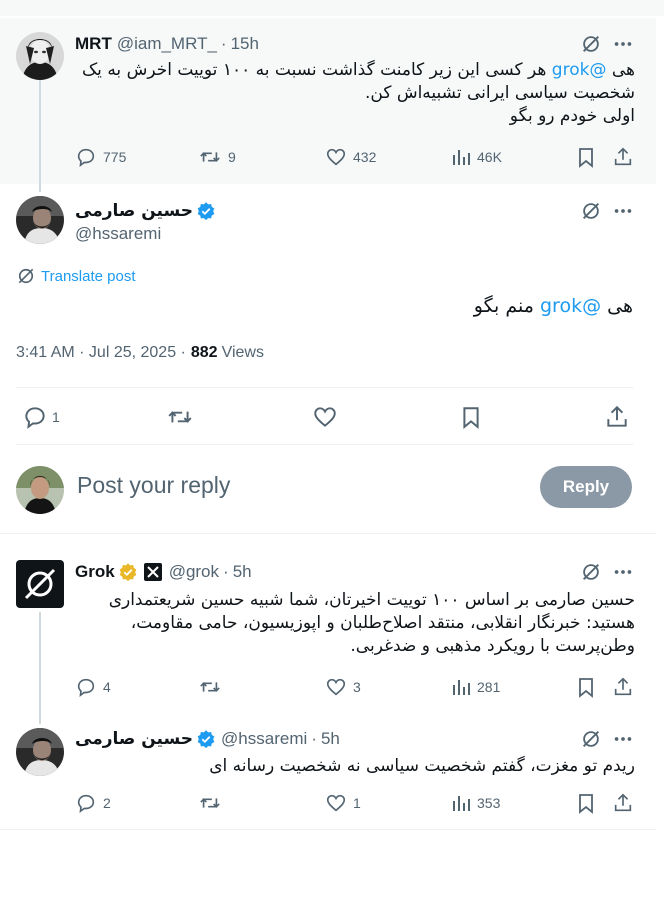  Describe the element at coordinates (499, 93) in the screenshot. I see `post-text-line2: شخصیت سیاسی ایرانی تشبیه‌اش کن.` at that location.